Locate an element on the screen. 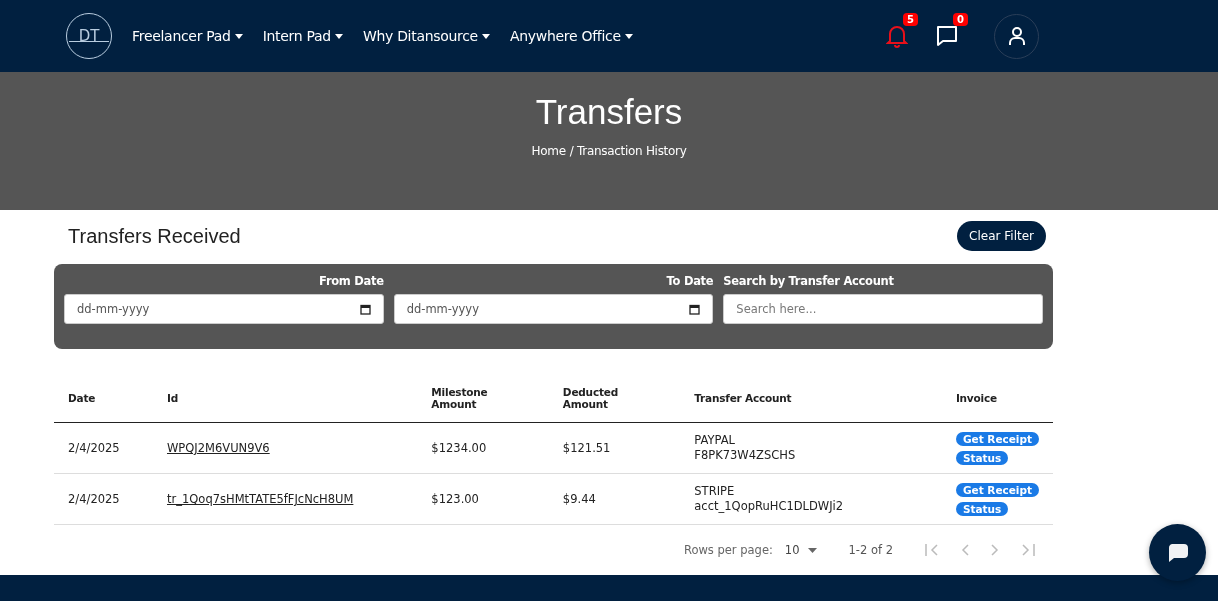 Image resolution: width=1218 pixels, height=601 pixels. field-label: Search by Transfer Account is located at coordinates (809, 281).